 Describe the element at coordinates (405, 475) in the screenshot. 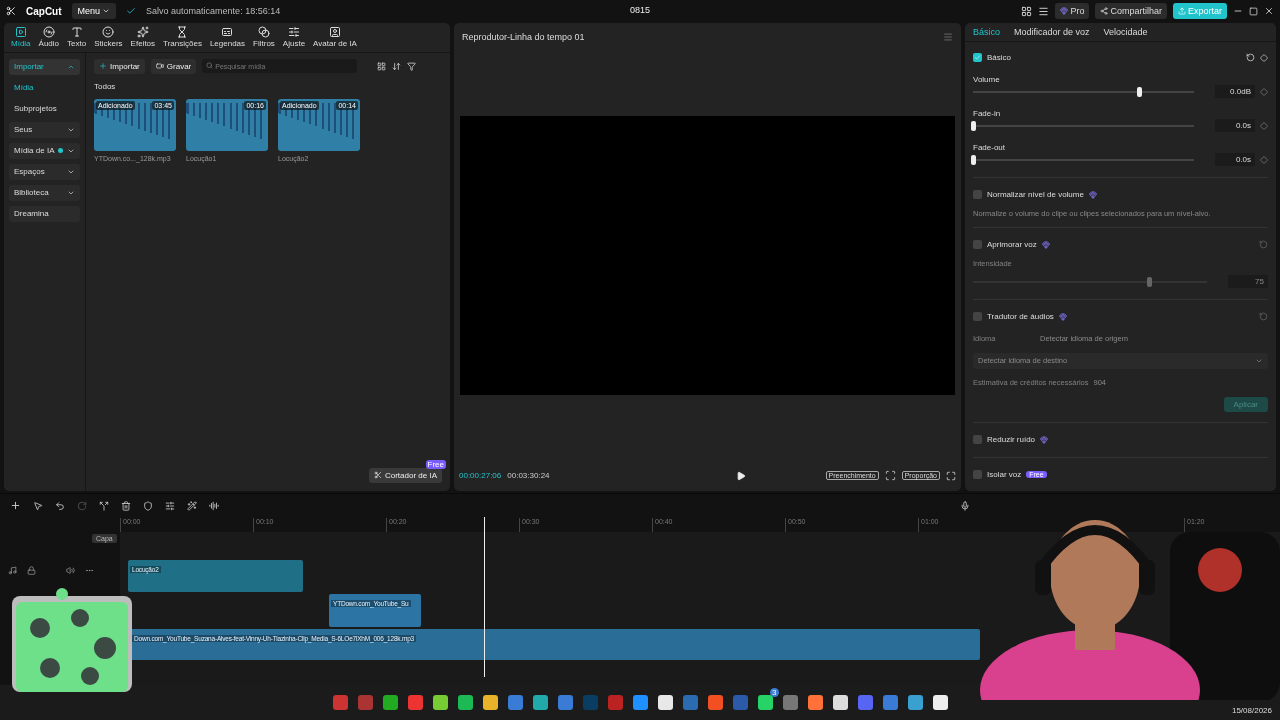

I see `ai-cutter-button: Cortador de IA` at that location.